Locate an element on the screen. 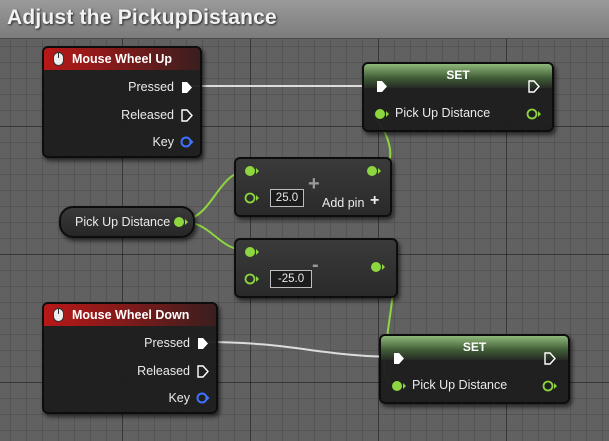 The height and width of the screenshot is (441, 609). variable-label: Pick Up Distance is located at coordinates (123, 222).